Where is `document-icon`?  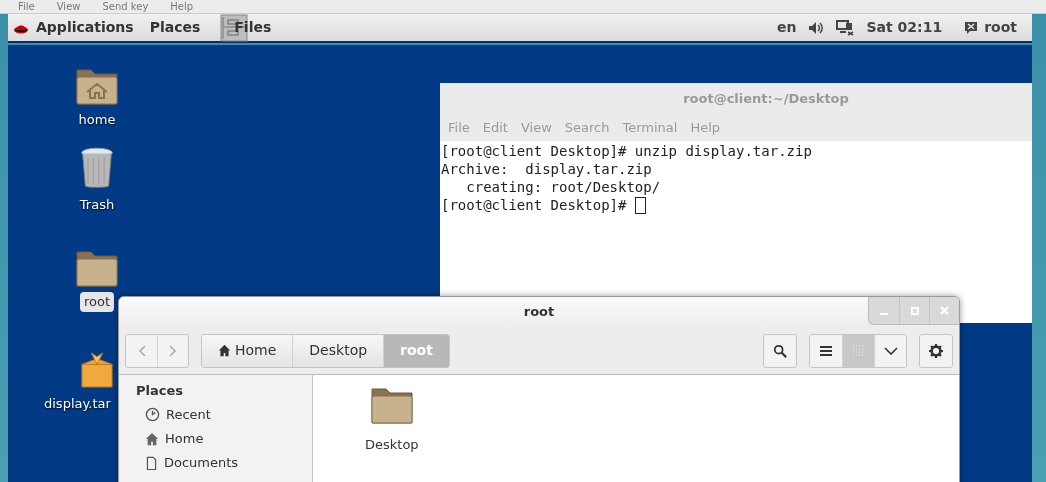
document-icon is located at coordinates (151, 462).